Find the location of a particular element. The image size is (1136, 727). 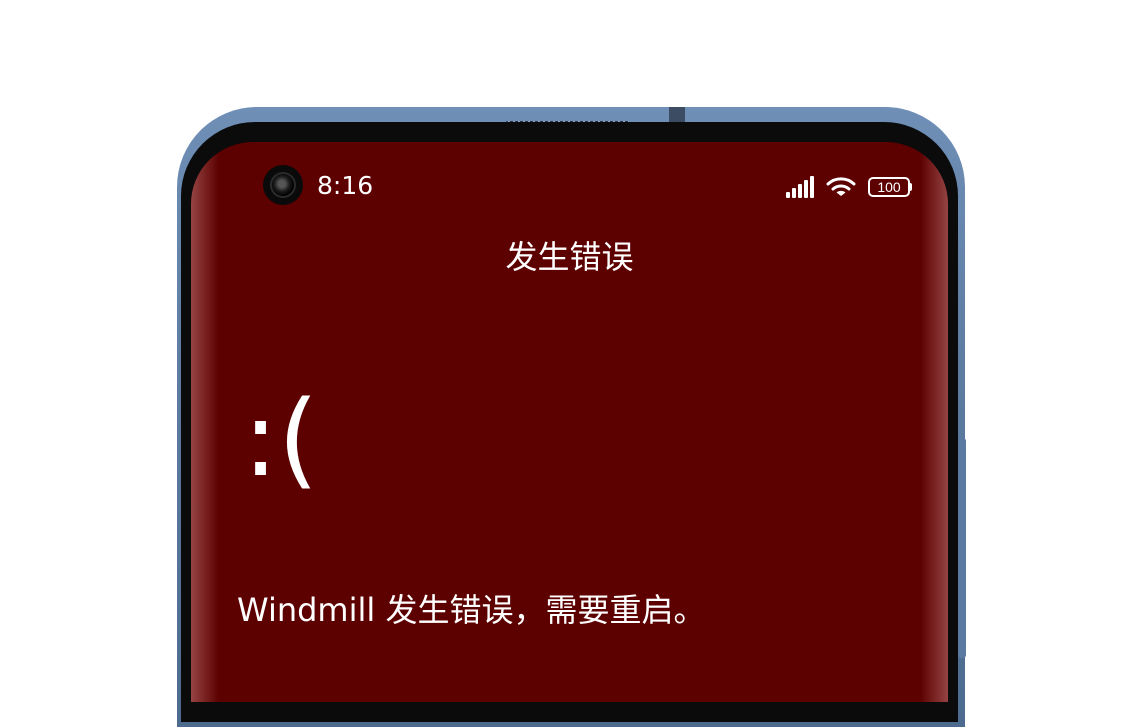

wifi-icon is located at coordinates (841, 187).